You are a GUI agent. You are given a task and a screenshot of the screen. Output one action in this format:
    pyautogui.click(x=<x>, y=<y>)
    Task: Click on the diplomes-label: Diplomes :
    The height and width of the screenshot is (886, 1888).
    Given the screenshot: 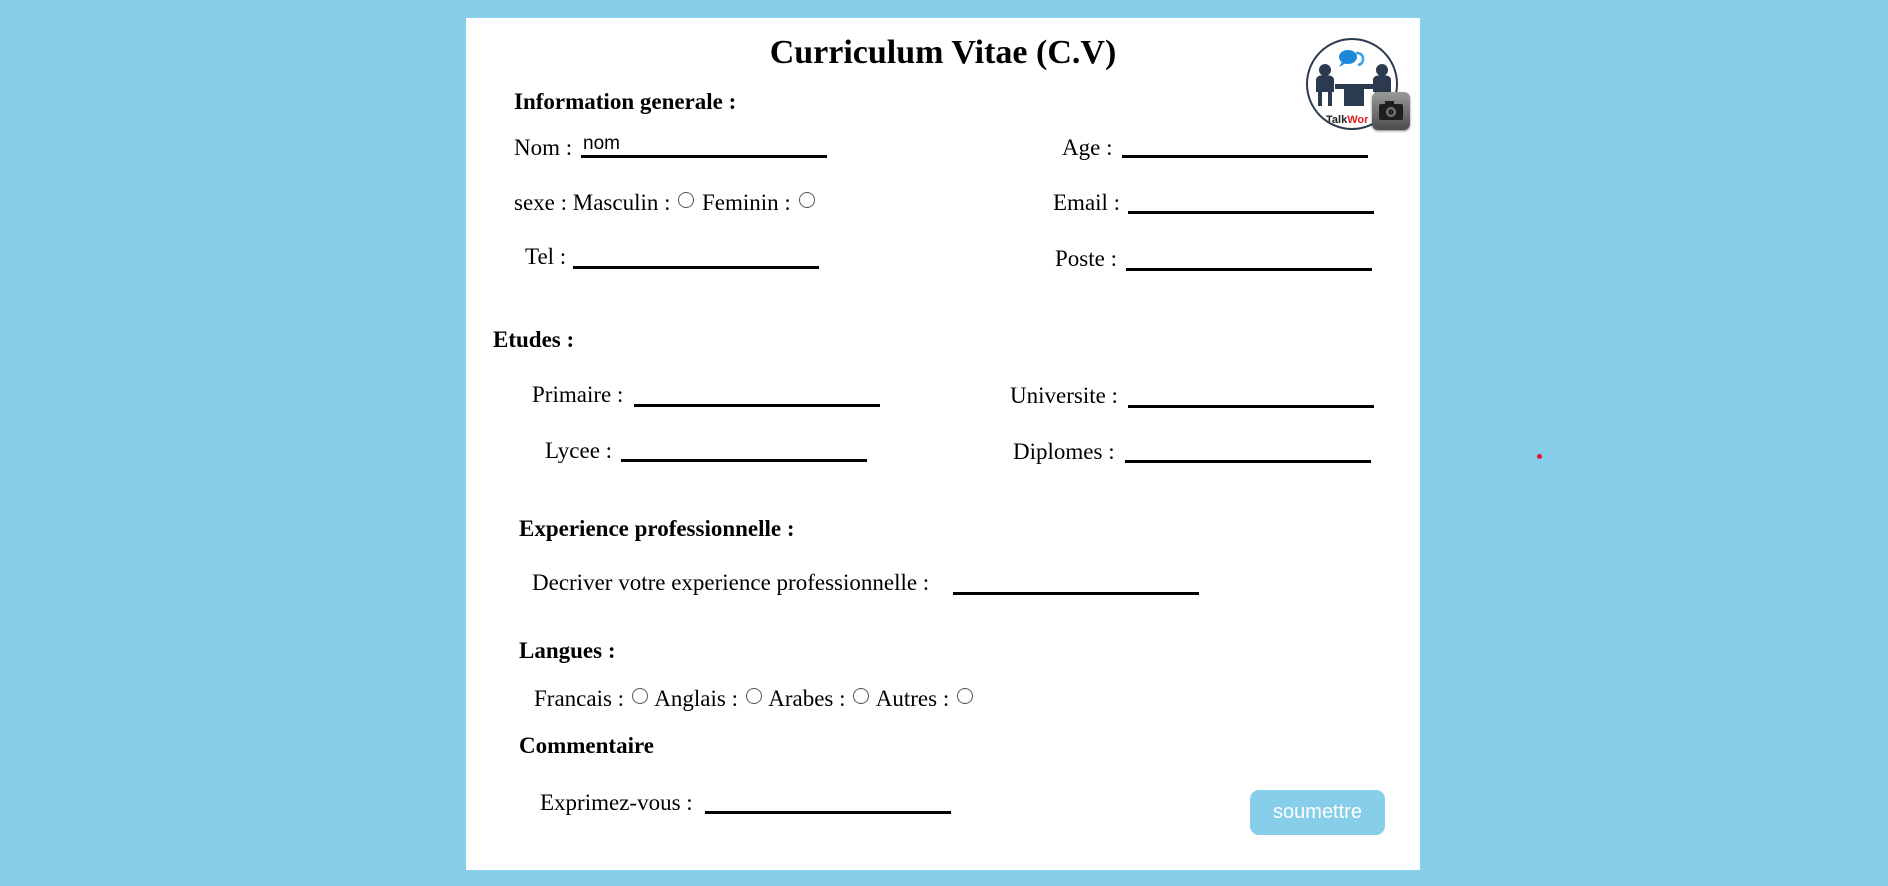 What is the action you would take?
    pyautogui.click(x=1064, y=451)
    